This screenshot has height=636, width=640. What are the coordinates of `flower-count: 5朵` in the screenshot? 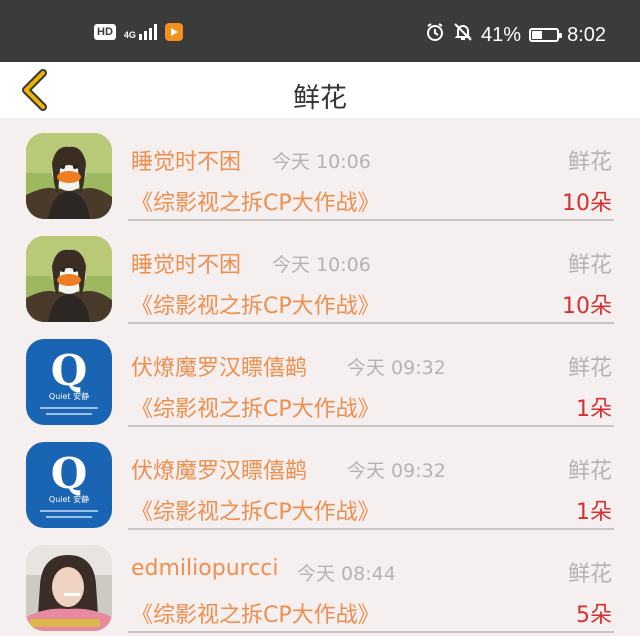 It's located at (594, 615).